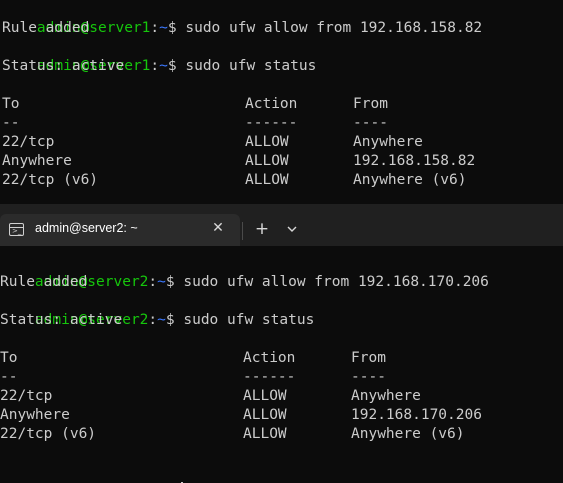 This screenshot has width=563, height=483. I want to click on command-line: admin@server2:~$ sudo ufw status, so click(157, 310).